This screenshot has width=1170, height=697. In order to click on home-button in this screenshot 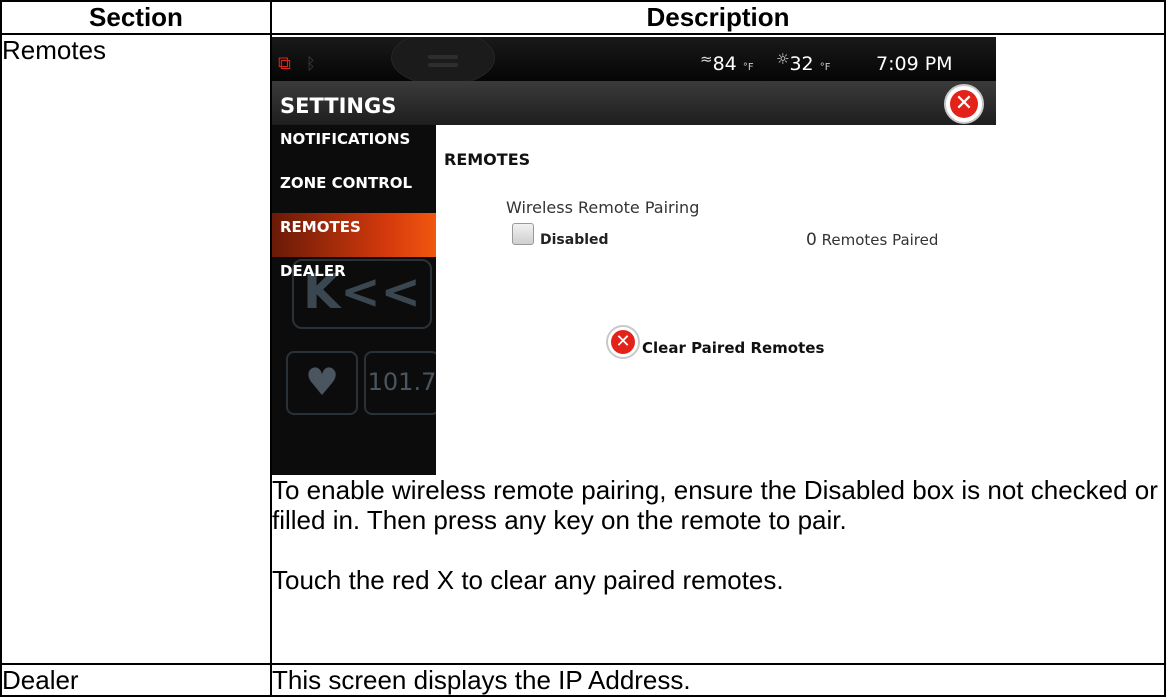, I will do `click(443, 61)`.